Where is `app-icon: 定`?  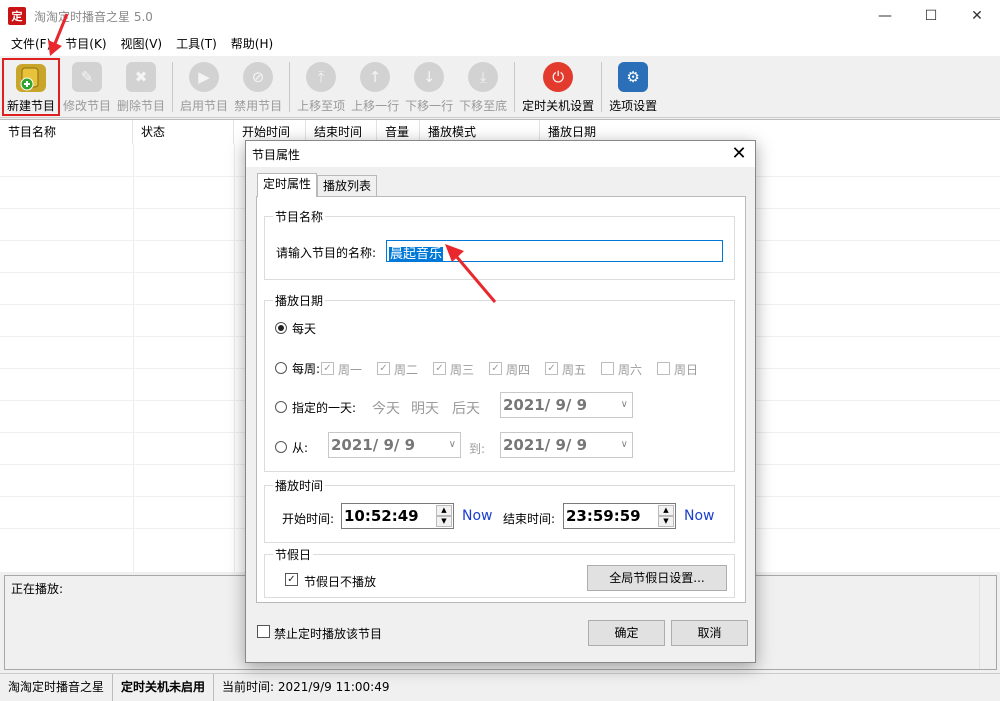 app-icon: 定 is located at coordinates (17, 16).